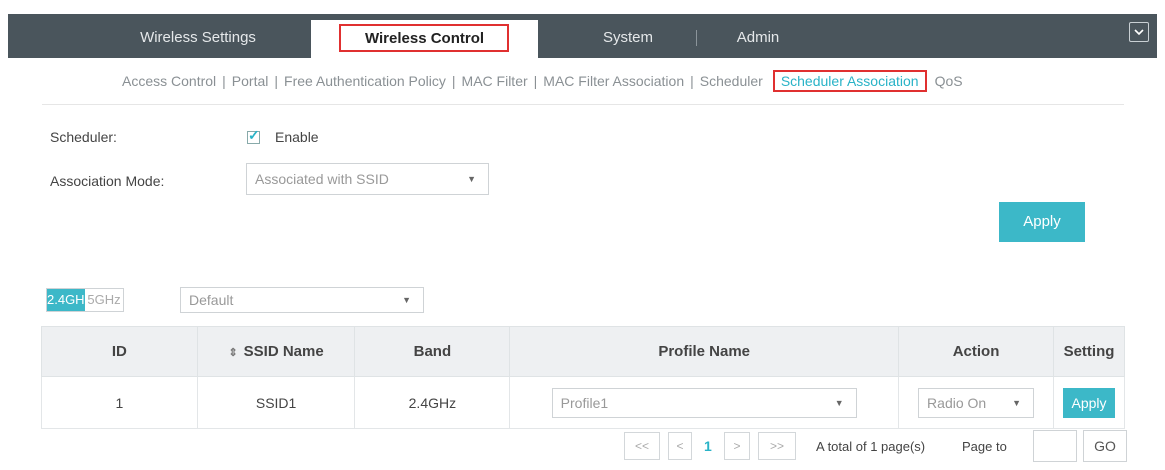 The image size is (1165, 470). I want to click on enable-checkbox: ✓, so click(253, 135).